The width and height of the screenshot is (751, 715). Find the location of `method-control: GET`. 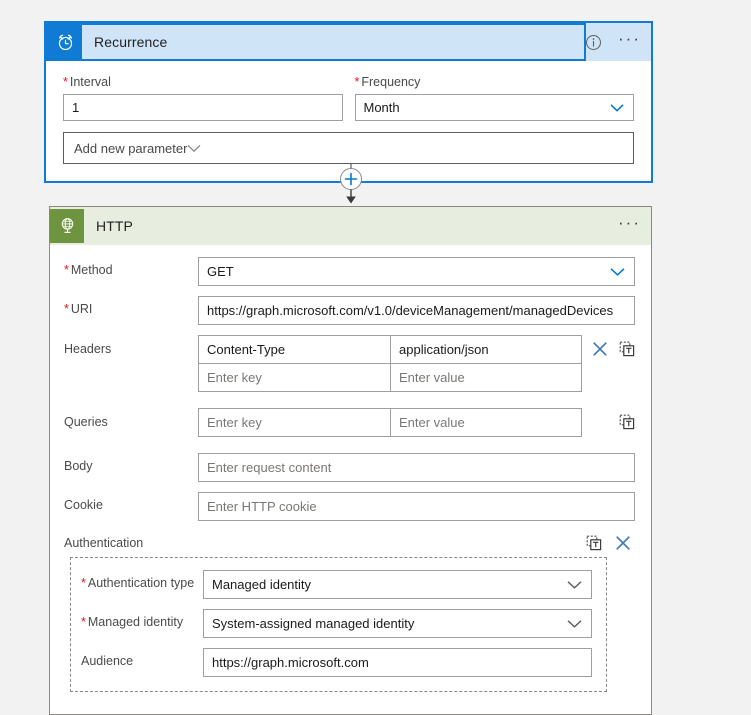

method-control: GET is located at coordinates (416, 271).